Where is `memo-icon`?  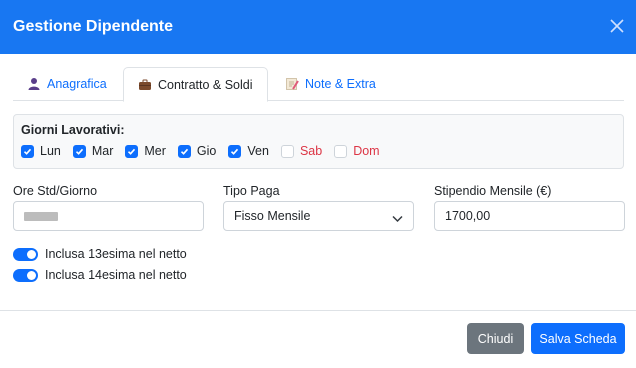 memo-icon is located at coordinates (292, 84).